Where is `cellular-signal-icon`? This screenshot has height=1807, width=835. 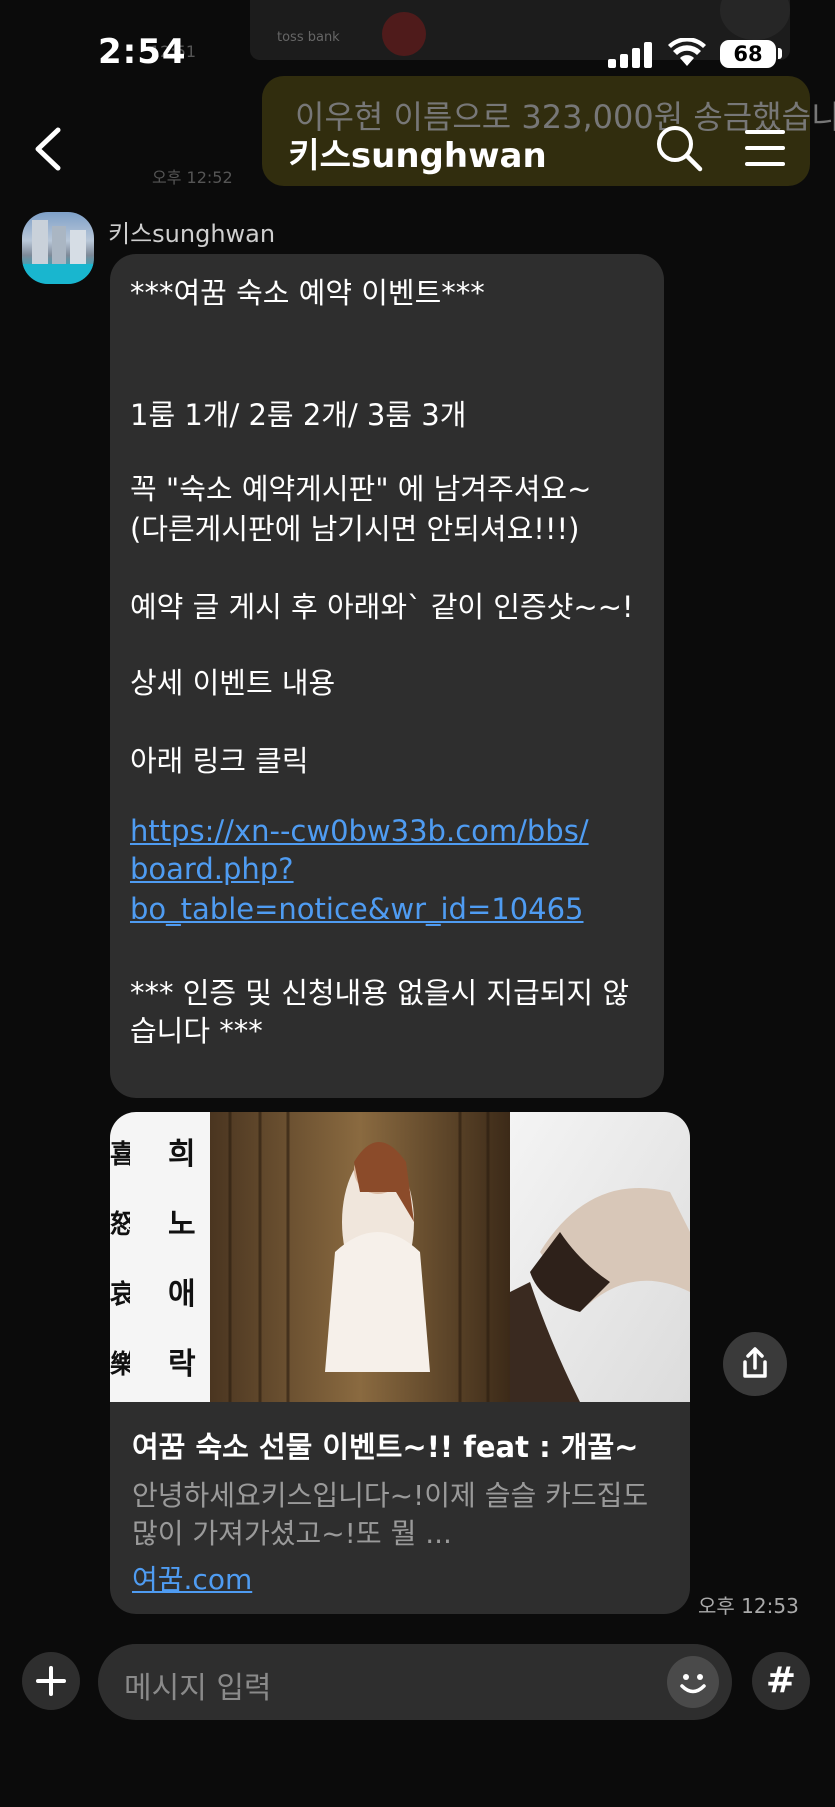
cellular-signal-icon is located at coordinates (631, 55).